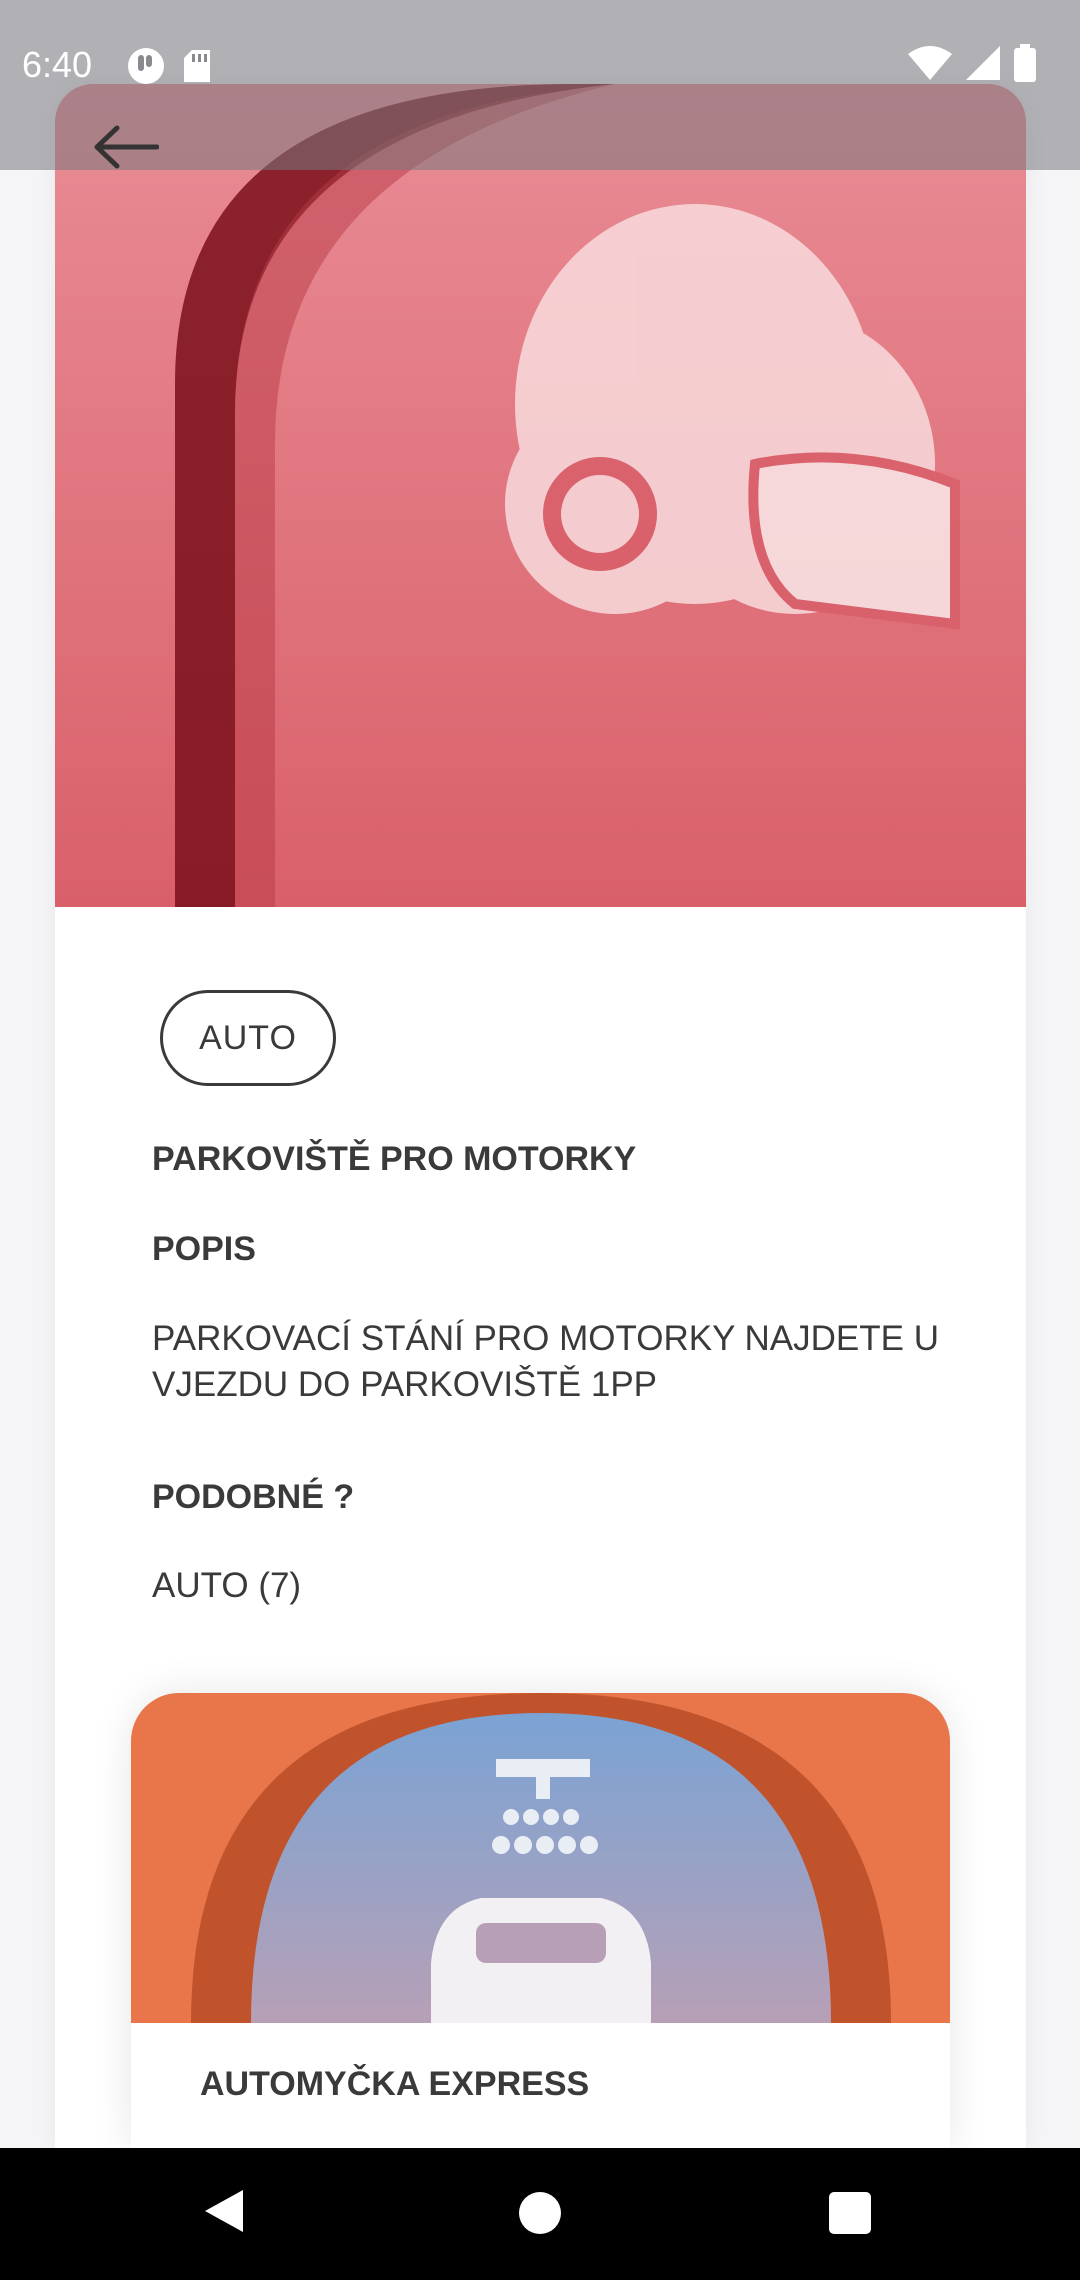 The image size is (1080, 2280). I want to click on battery-icon, so click(1025, 63).